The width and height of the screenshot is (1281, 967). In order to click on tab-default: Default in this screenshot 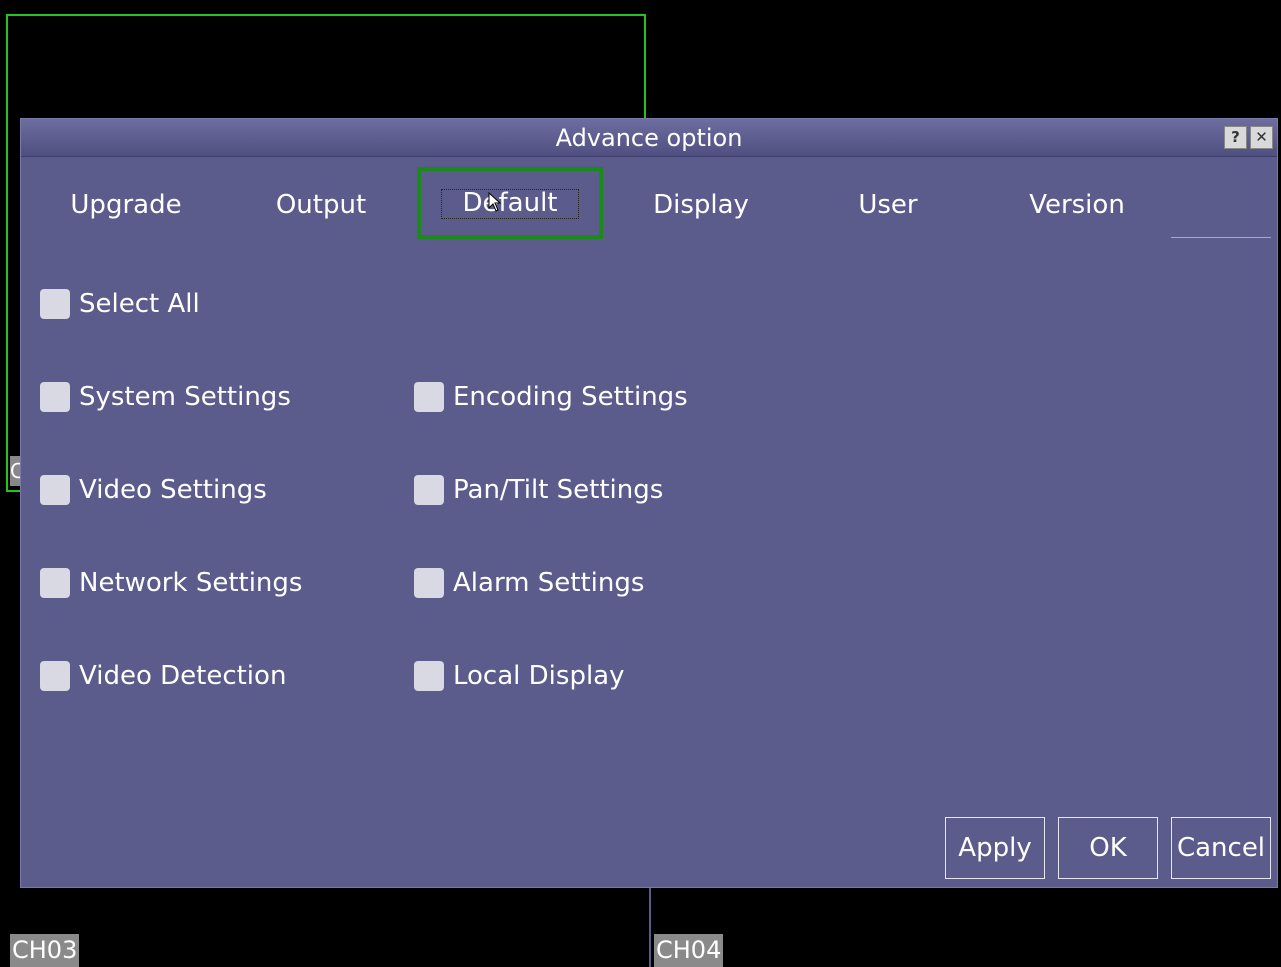, I will do `click(510, 203)`.